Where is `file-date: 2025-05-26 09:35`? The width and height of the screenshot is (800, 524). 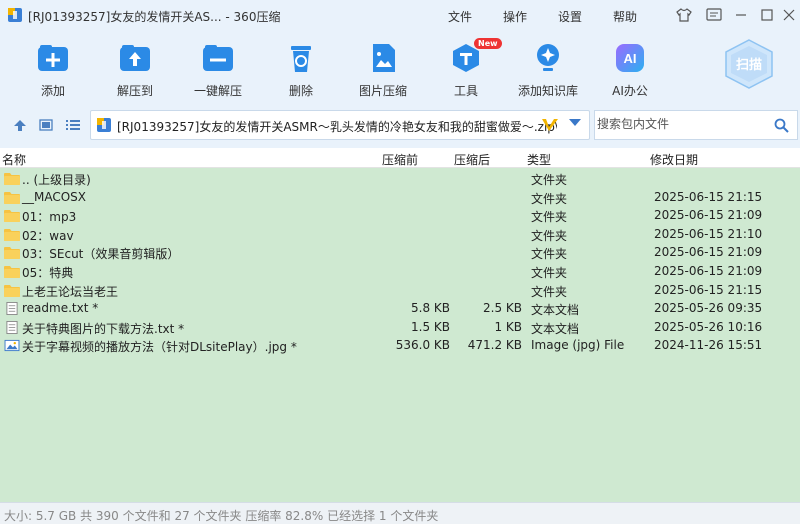 file-date: 2025-05-26 09:35 is located at coordinates (708, 308).